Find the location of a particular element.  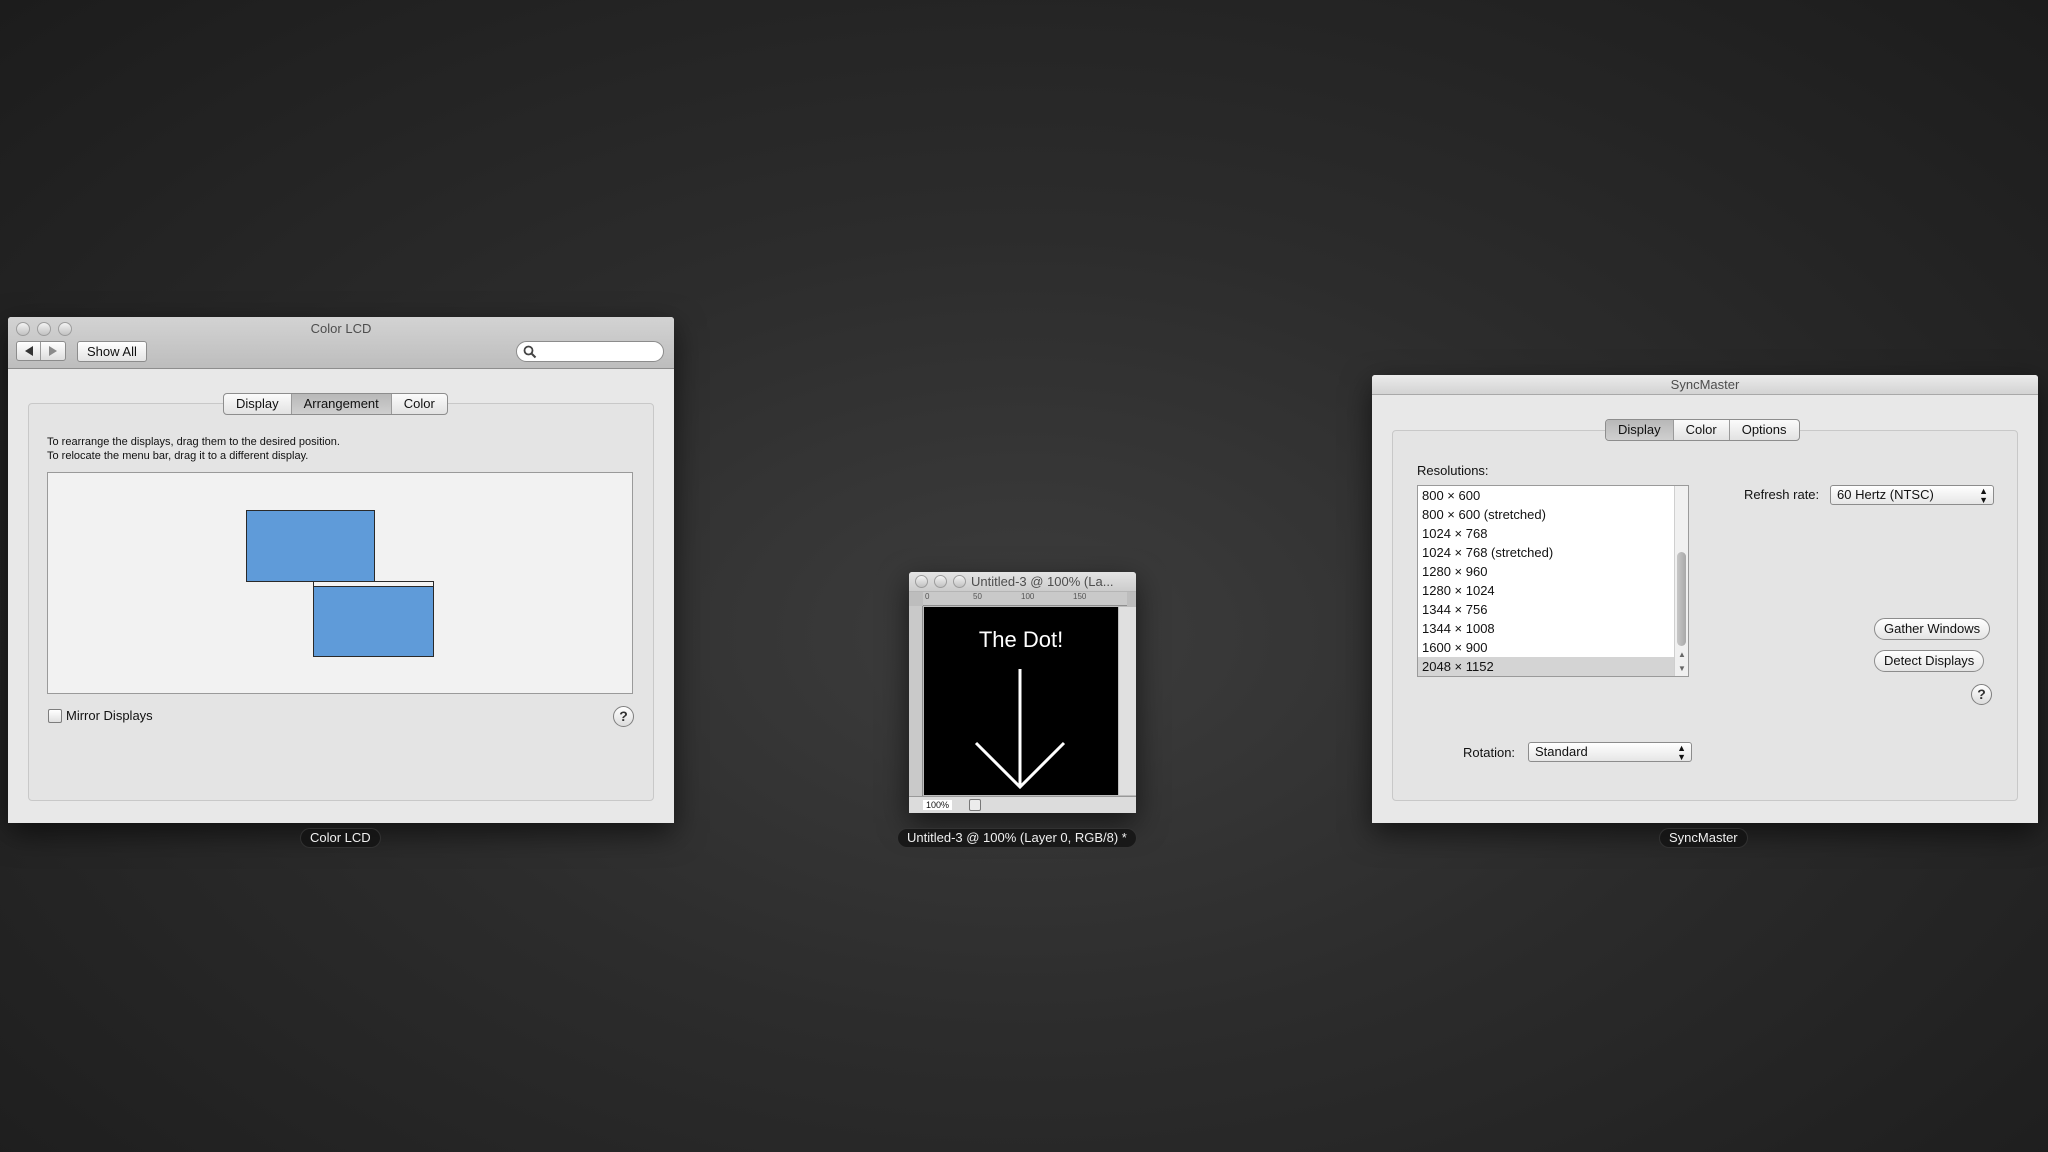

scroll-up-icon: ▲ is located at coordinates (1682, 654).